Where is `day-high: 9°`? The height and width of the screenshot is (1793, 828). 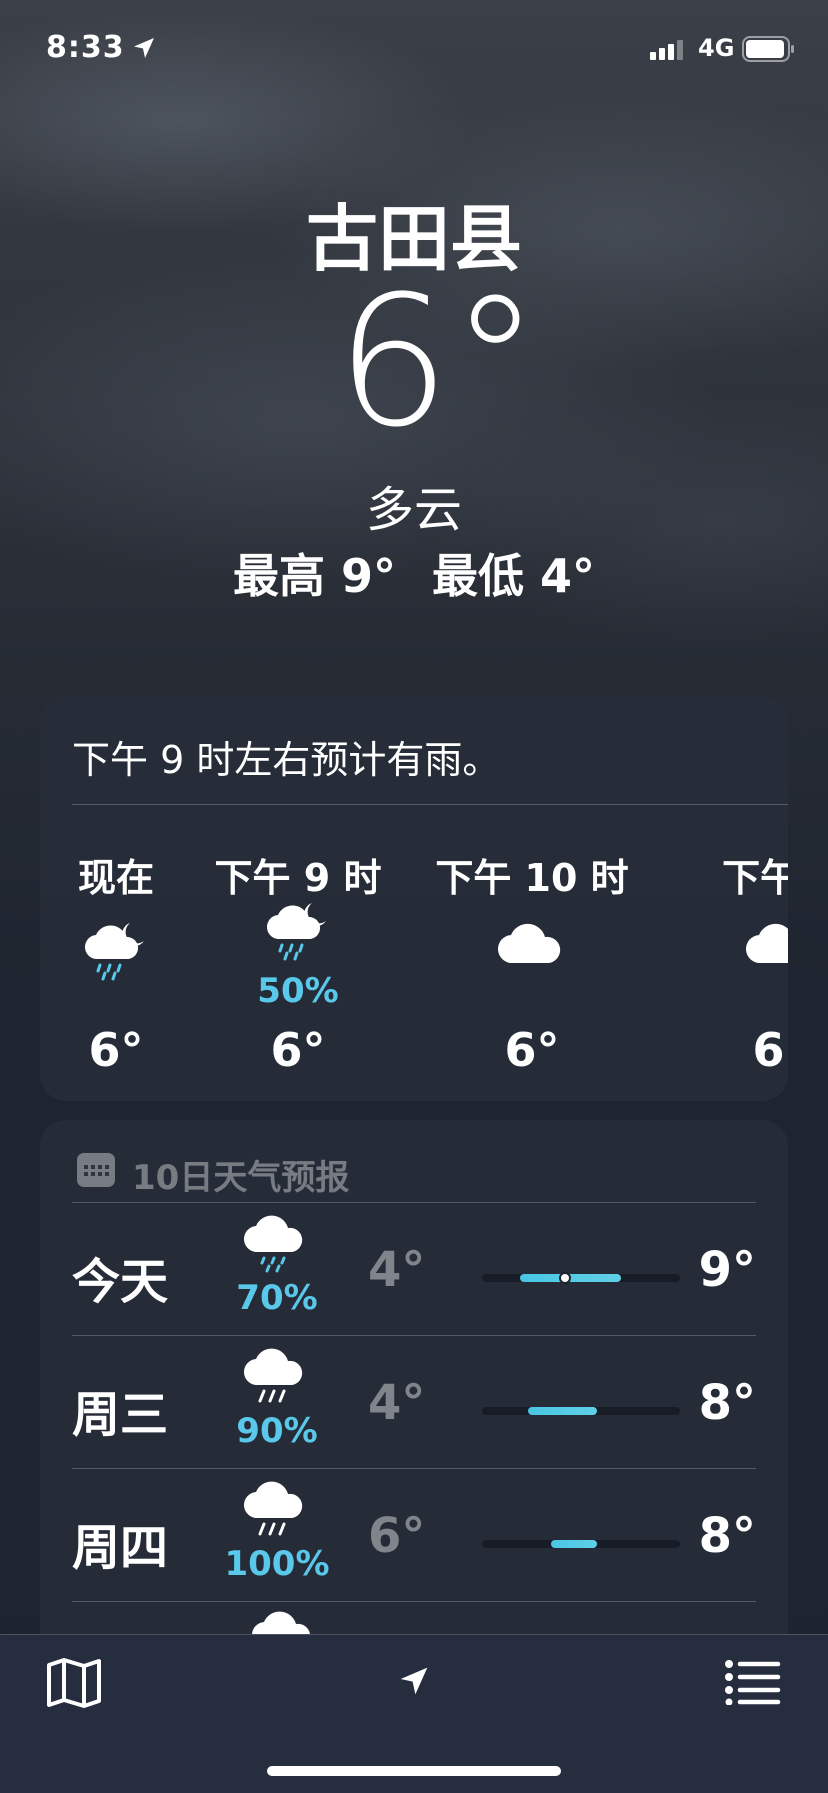 day-high: 9° is located at coordinates (727, 1270).